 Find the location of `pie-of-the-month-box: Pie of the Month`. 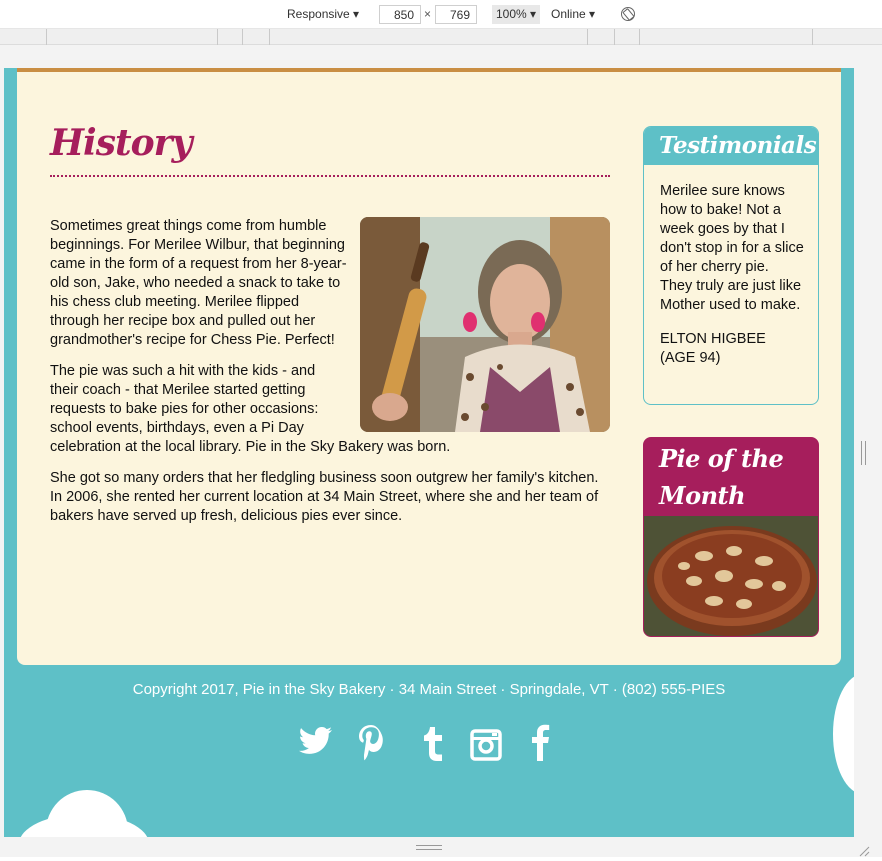

pie-of-the-month-box: Pie of the Month is located at coordinates (731, 537).